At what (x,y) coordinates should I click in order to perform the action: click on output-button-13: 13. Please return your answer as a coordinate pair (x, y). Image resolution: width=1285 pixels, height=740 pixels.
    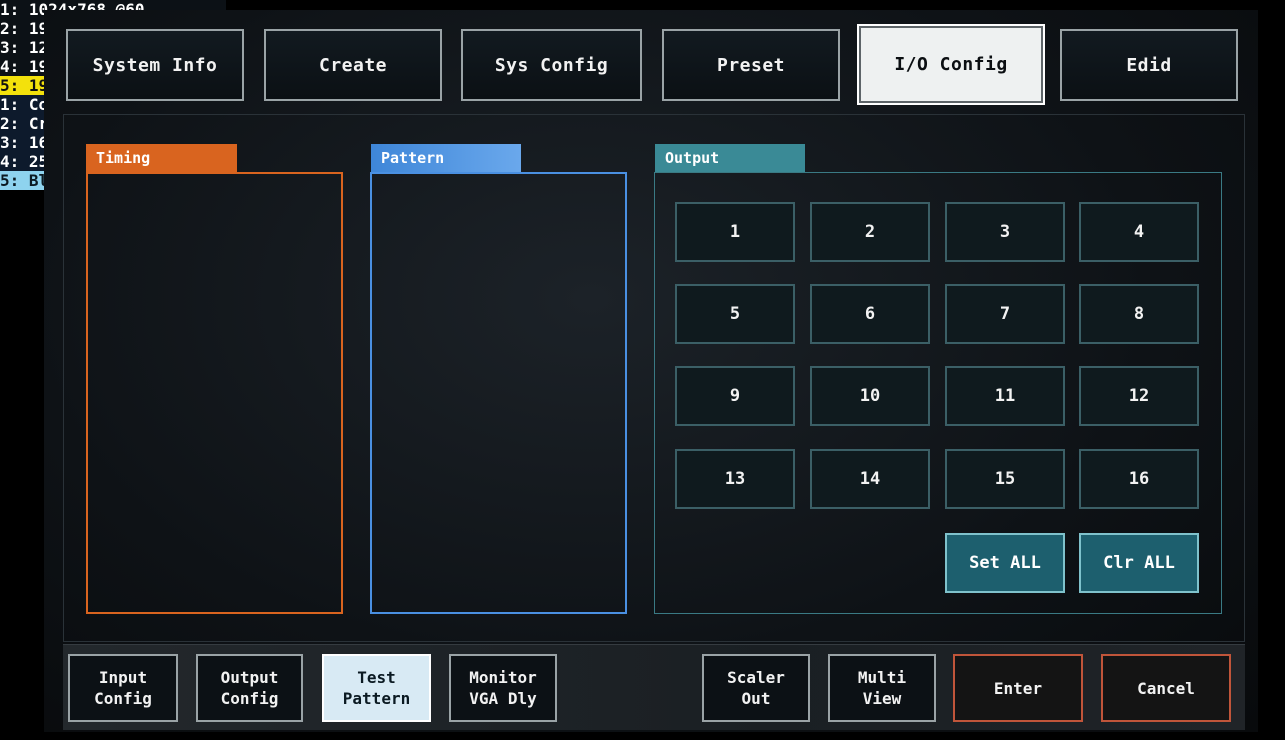
    Looking at the image, I should click on (735, 479).